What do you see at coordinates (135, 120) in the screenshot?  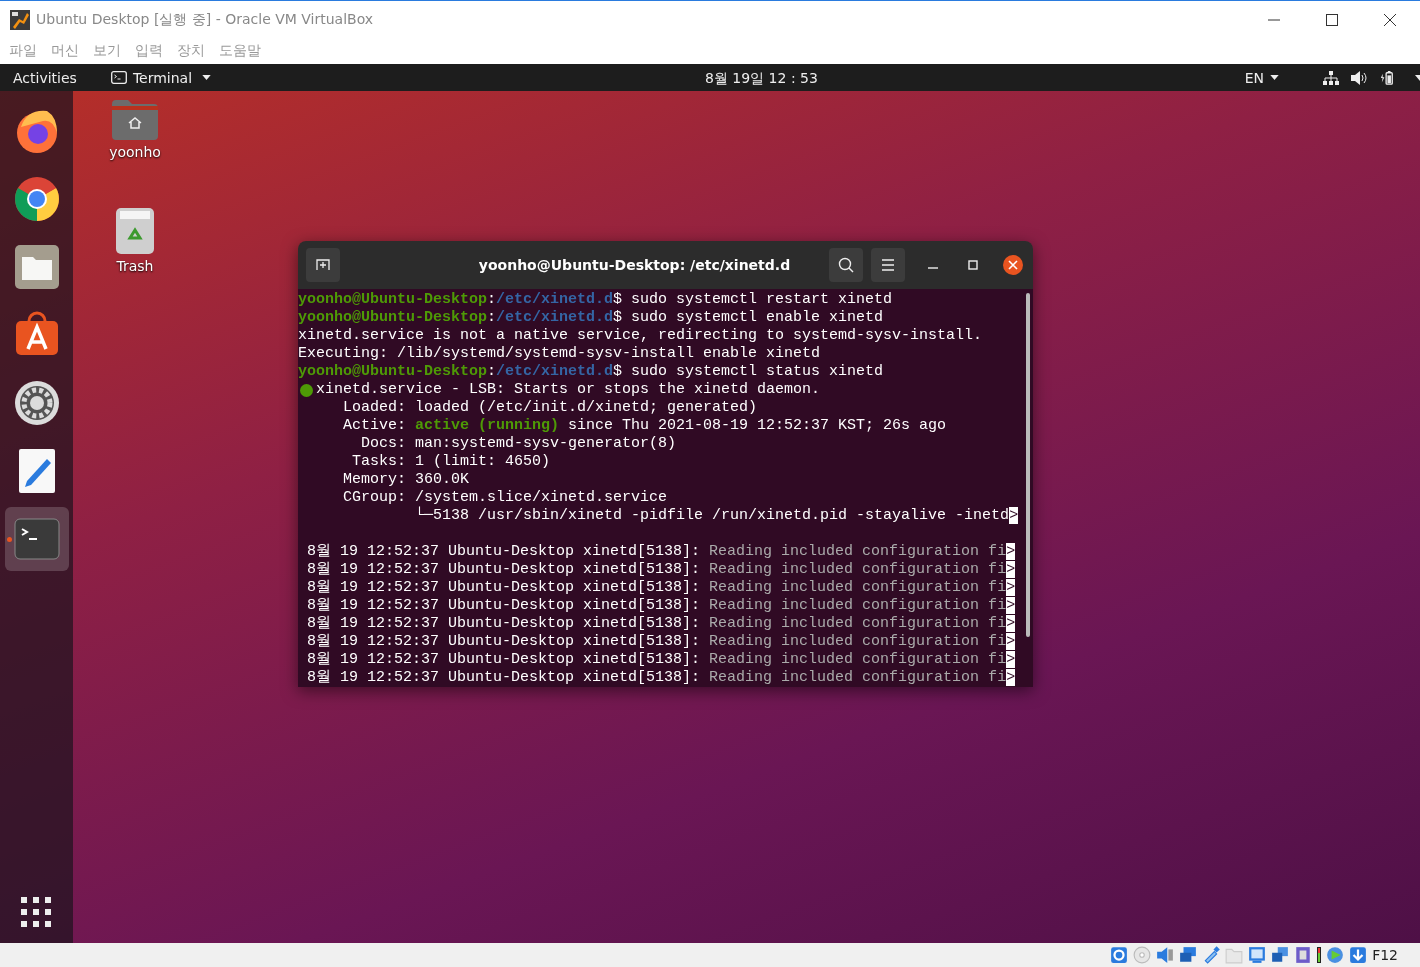 I see `home-folder-icon` at bounding box center [135, 120].